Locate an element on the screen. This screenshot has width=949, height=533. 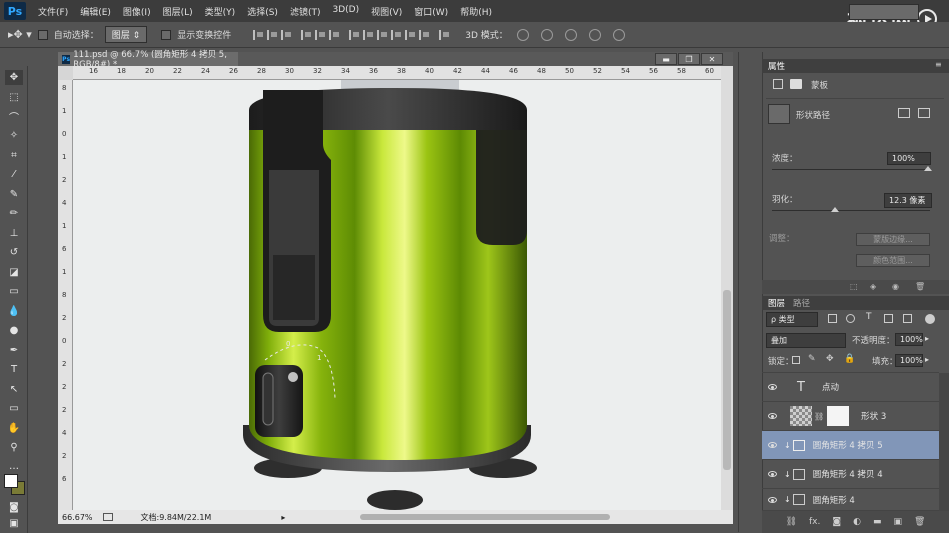
shape-tool-icon: ▭ is located at coordinates (14, 408).